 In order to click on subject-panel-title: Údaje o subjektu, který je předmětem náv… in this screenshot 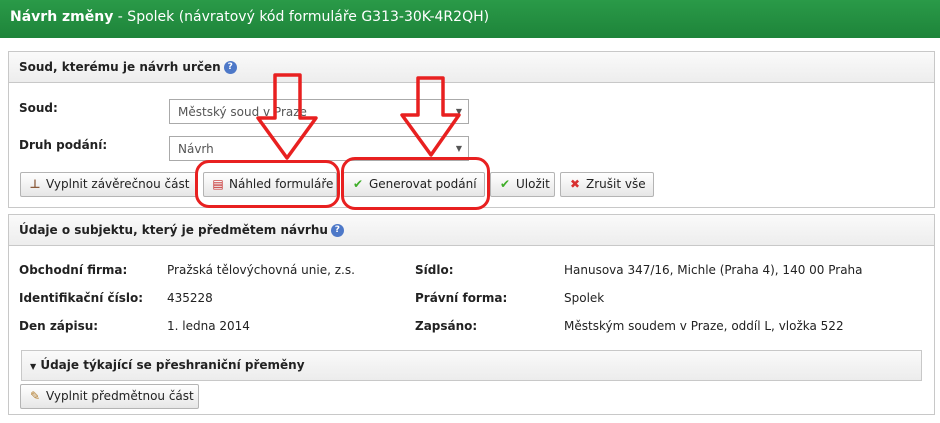, I will do `click(173, 230)`.